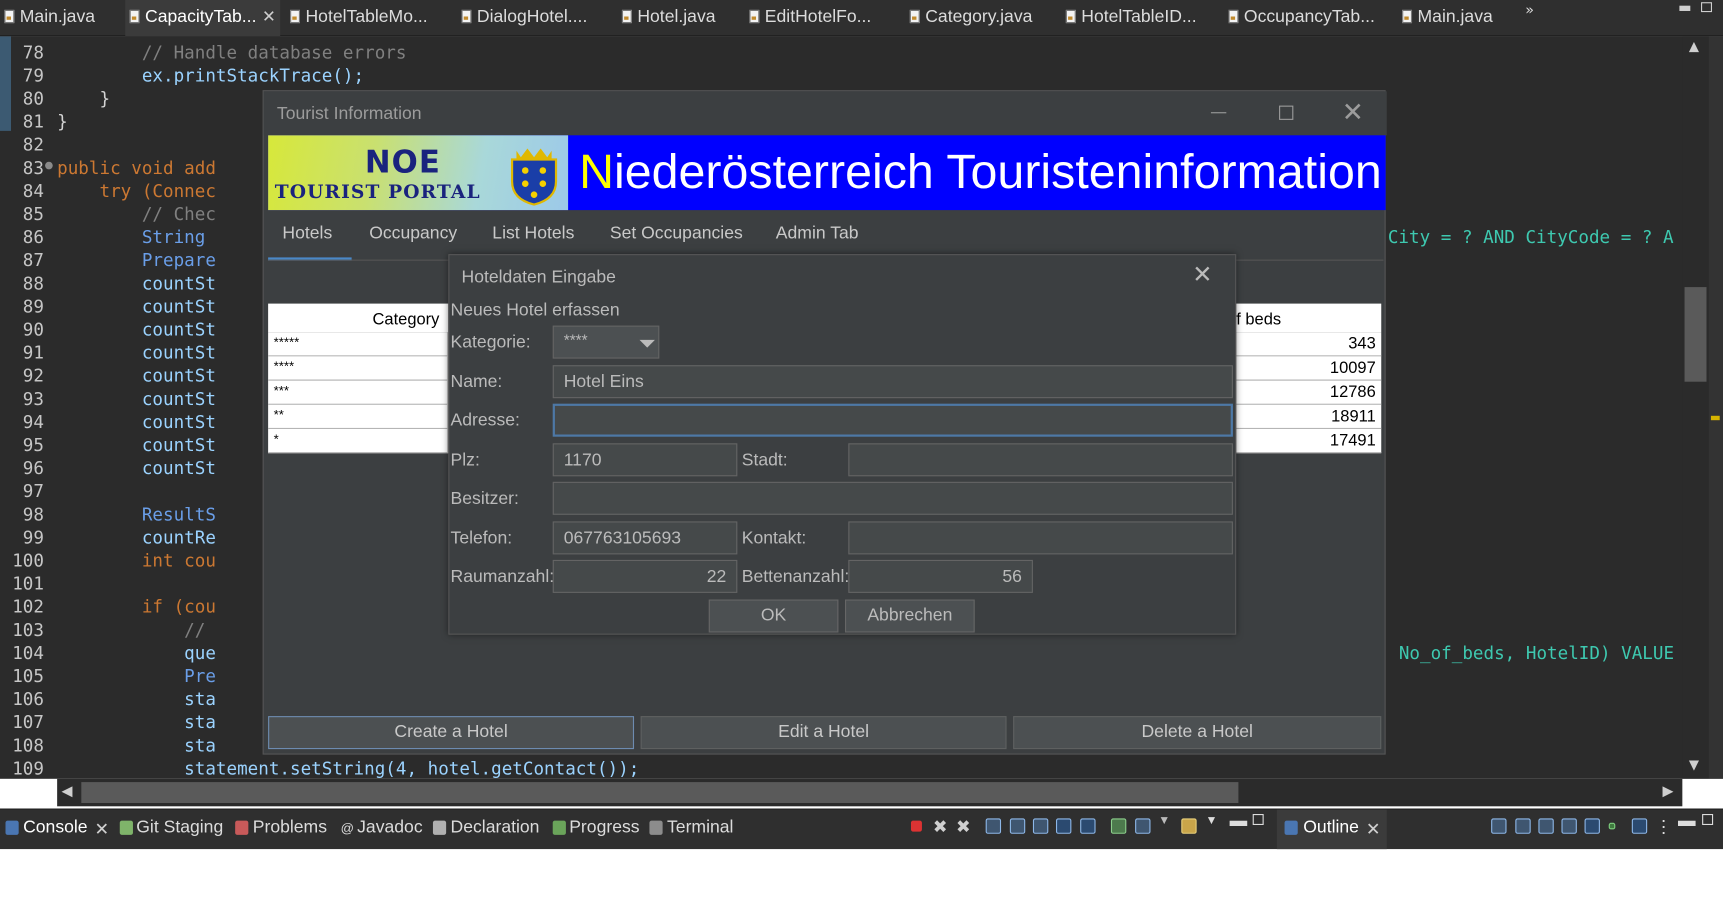 The image size is (1723, 902). What do you see at coordinates (968, 18) in the screenshot?
I see `editor-tab-category-java: Category.java` at bounding box center [968, 18].